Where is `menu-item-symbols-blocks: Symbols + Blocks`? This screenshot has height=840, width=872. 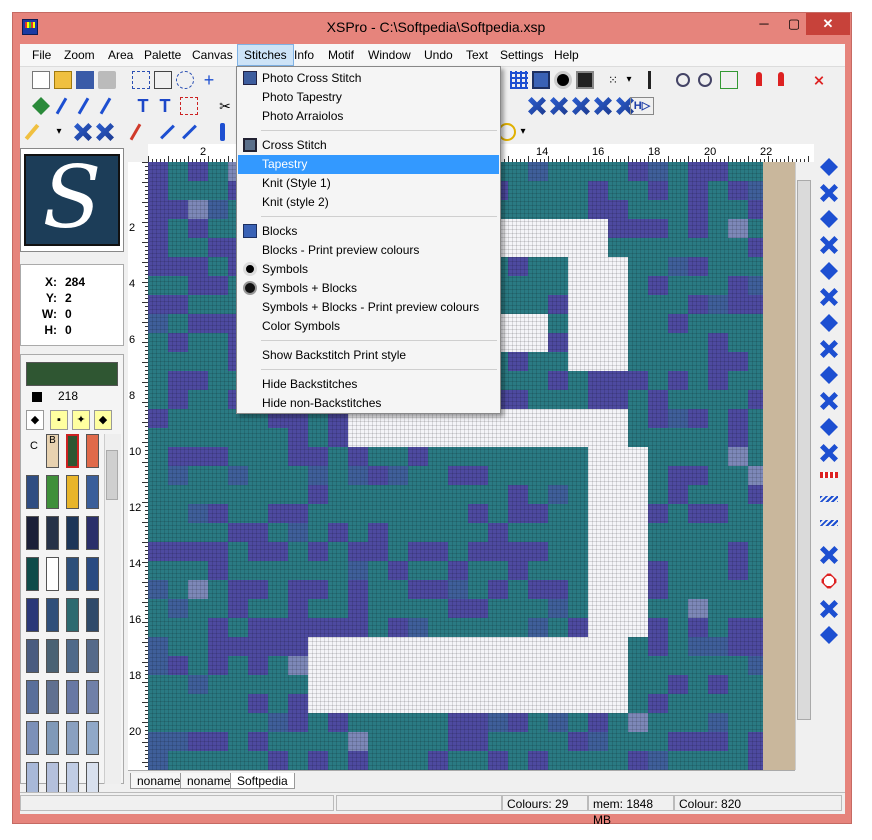
menu-item-symbols-blocks: Symbols + Blocks is located at coordinates (368, 288).